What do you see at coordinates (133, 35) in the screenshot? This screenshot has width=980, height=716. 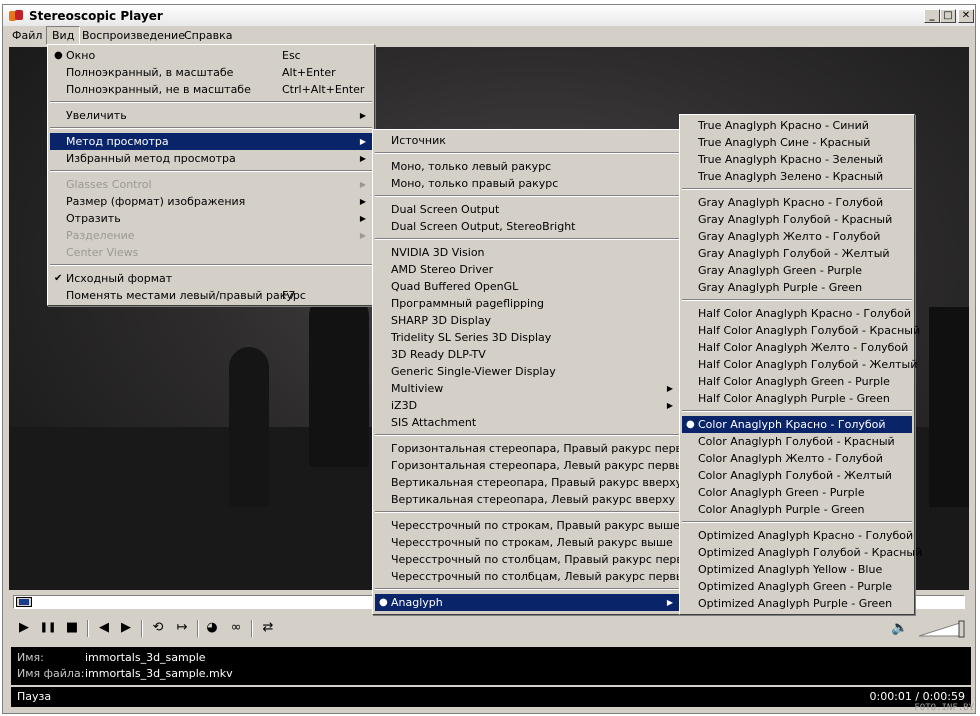 I see `menu-playback: Воспроизведение` at bounding box center [133, 35].